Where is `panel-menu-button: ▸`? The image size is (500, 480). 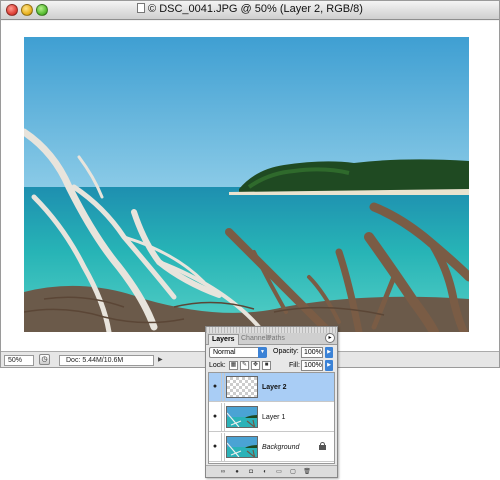
panel-menu-button: ▸ is located at coordinates (330, 338).